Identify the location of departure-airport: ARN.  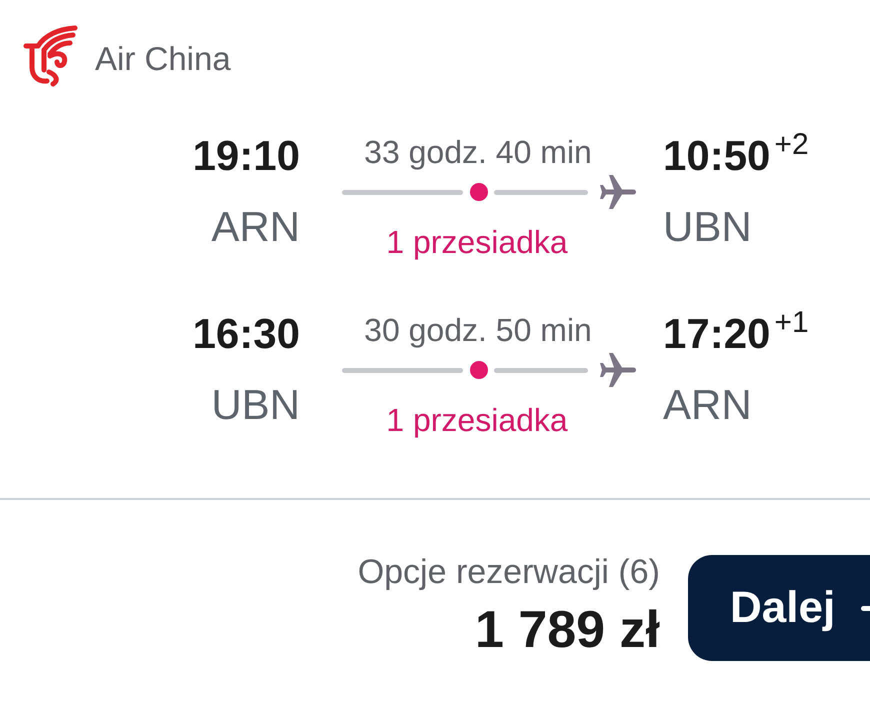
(255, 227).